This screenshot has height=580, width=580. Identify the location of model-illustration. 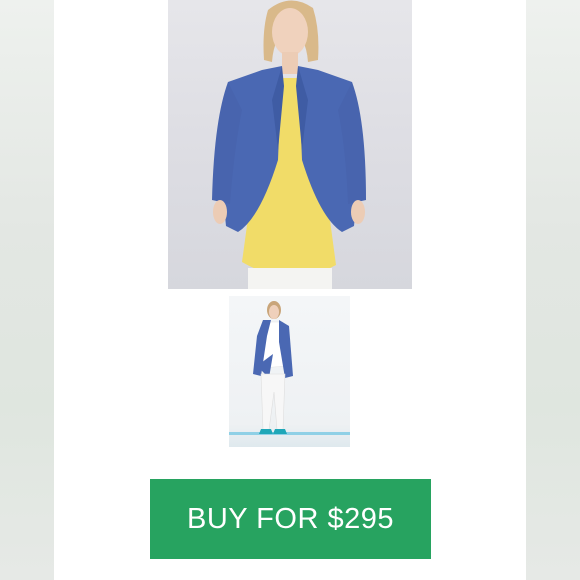
(289, 144).